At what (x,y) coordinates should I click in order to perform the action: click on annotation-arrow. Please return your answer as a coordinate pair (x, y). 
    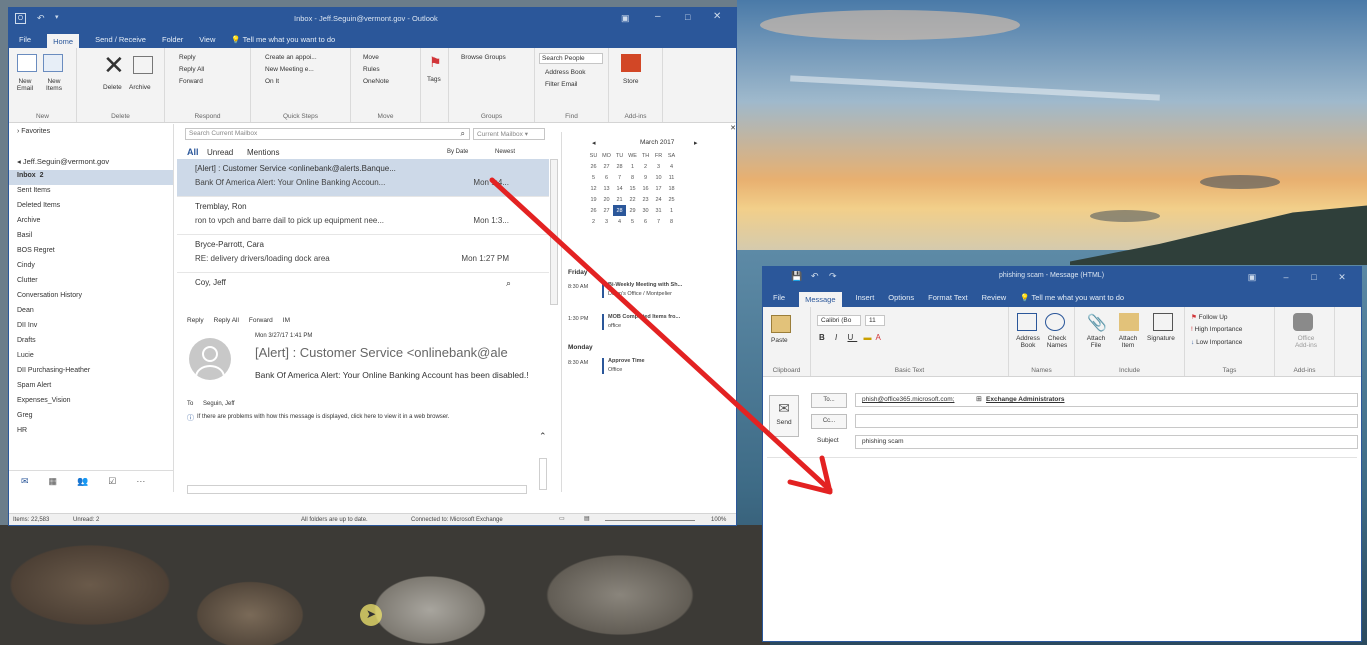
    Looking at the image, I should click on (661, 336).